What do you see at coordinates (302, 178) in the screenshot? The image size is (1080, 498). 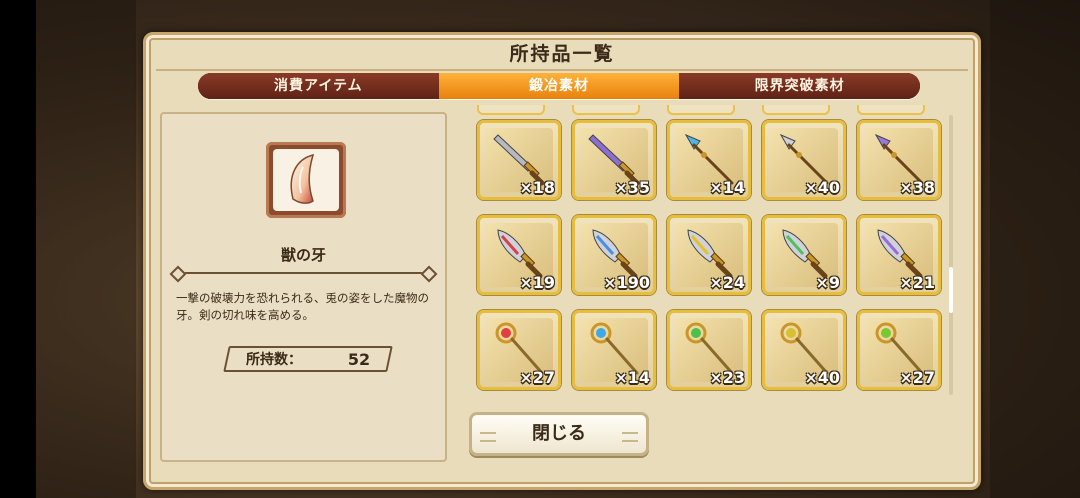 I see `fang-icon` at bounding box center [302, 178].